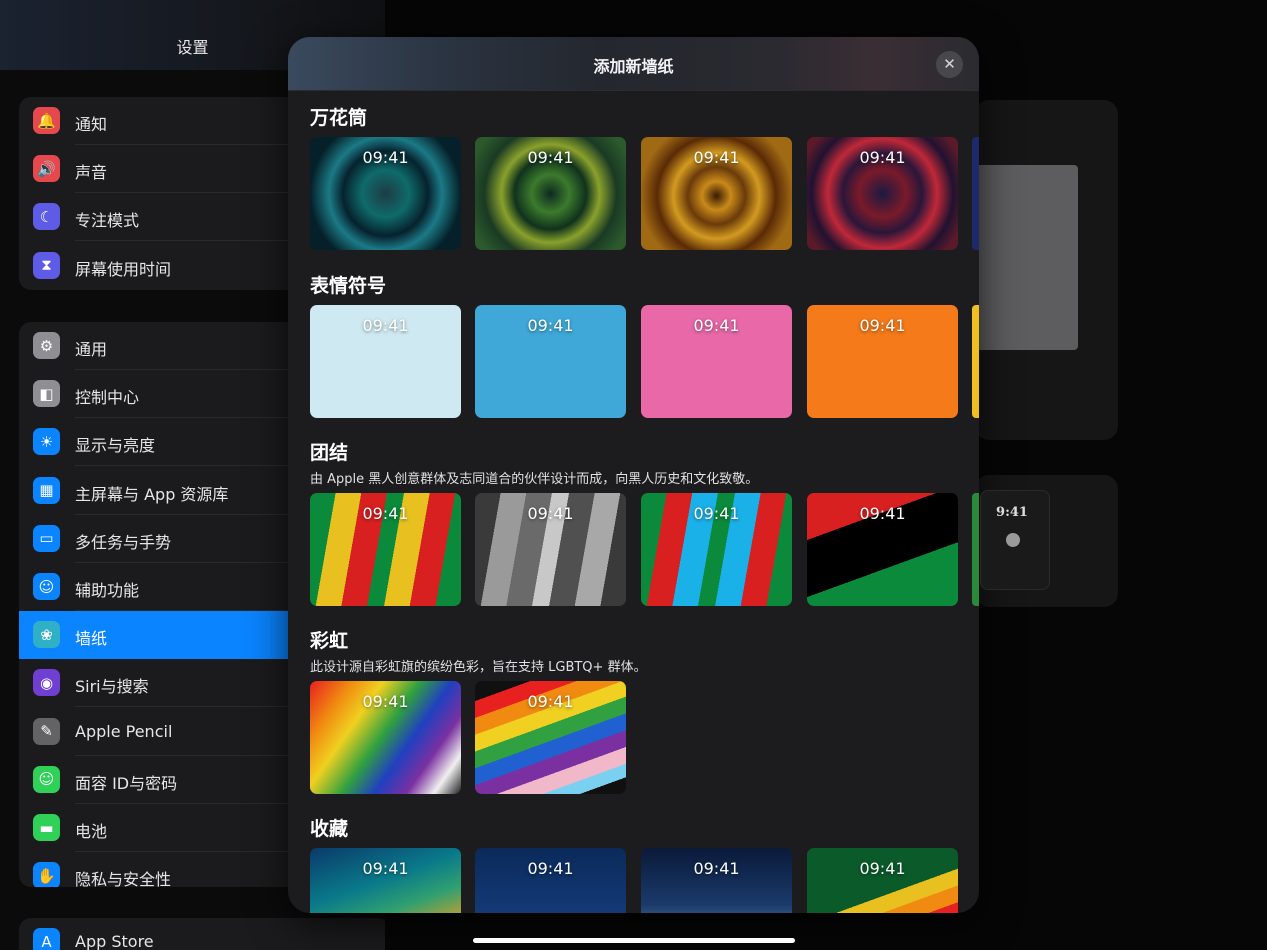 This screenshot has width=1267, height=950. What do you see at coordinates (1012, 512) in the screenshot?
I see `preview-clock: 9:41` at bounding box center [1012, 512].